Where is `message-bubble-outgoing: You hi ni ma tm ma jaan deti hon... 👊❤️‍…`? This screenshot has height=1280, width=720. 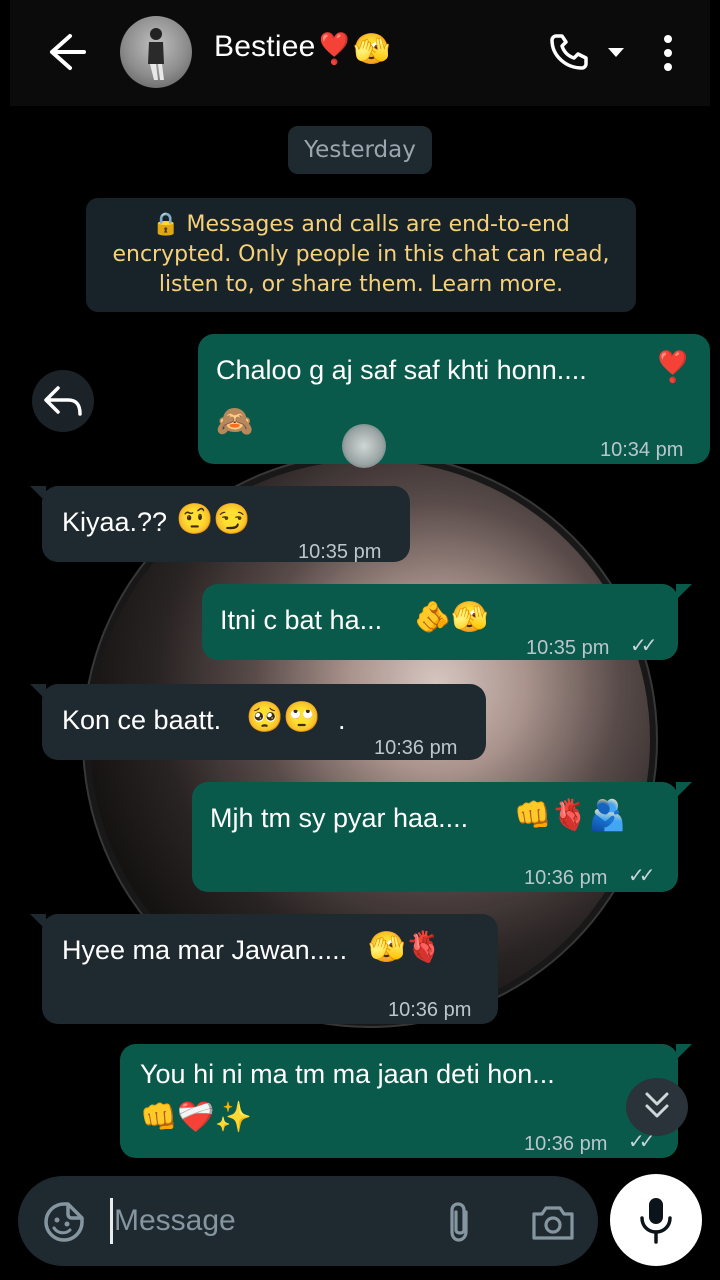
message-bubble-outgoing: You hi ni ma tm ma jaan deti hon... 👊❤️‍… is located at coordinates (399, 1101).